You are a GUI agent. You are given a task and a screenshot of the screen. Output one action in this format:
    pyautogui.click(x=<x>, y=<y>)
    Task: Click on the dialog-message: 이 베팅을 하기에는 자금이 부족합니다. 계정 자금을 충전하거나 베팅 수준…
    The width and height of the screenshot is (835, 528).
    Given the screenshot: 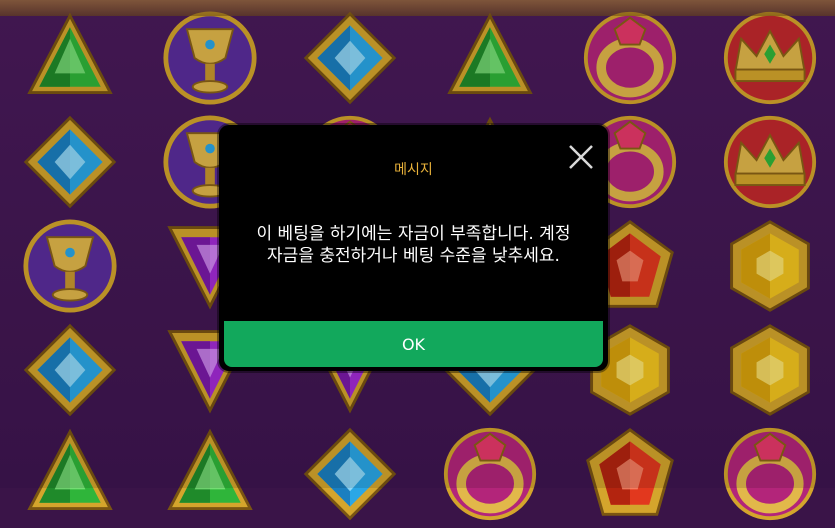 What is the action you would take?
    pyautogui.click(x=413, y=245)
    